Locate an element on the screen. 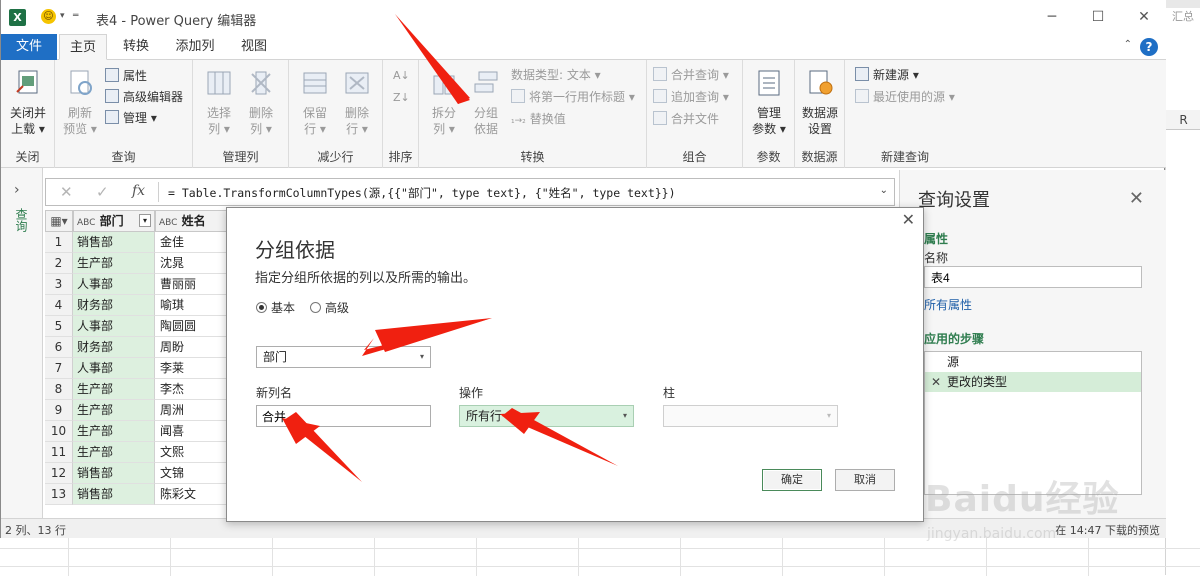 The width and height of the screenshot is (1200, 576). data-source-settings-button: 数据源 设置 is located at coordinates (820, 102).